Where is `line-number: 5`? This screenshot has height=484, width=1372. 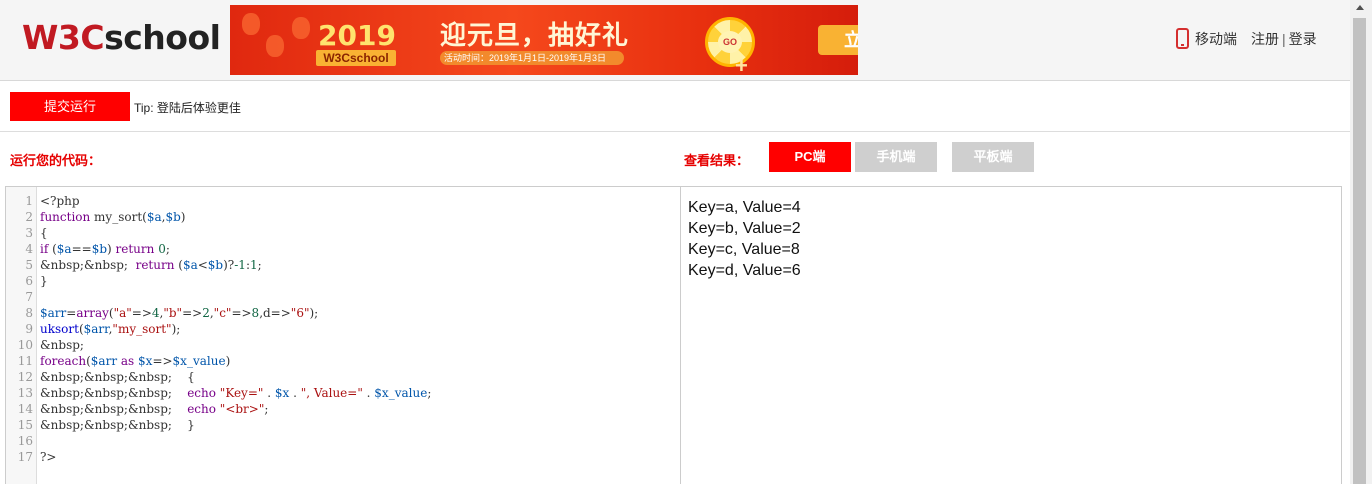 line-number: 5 is located at coordinates (29, 265).